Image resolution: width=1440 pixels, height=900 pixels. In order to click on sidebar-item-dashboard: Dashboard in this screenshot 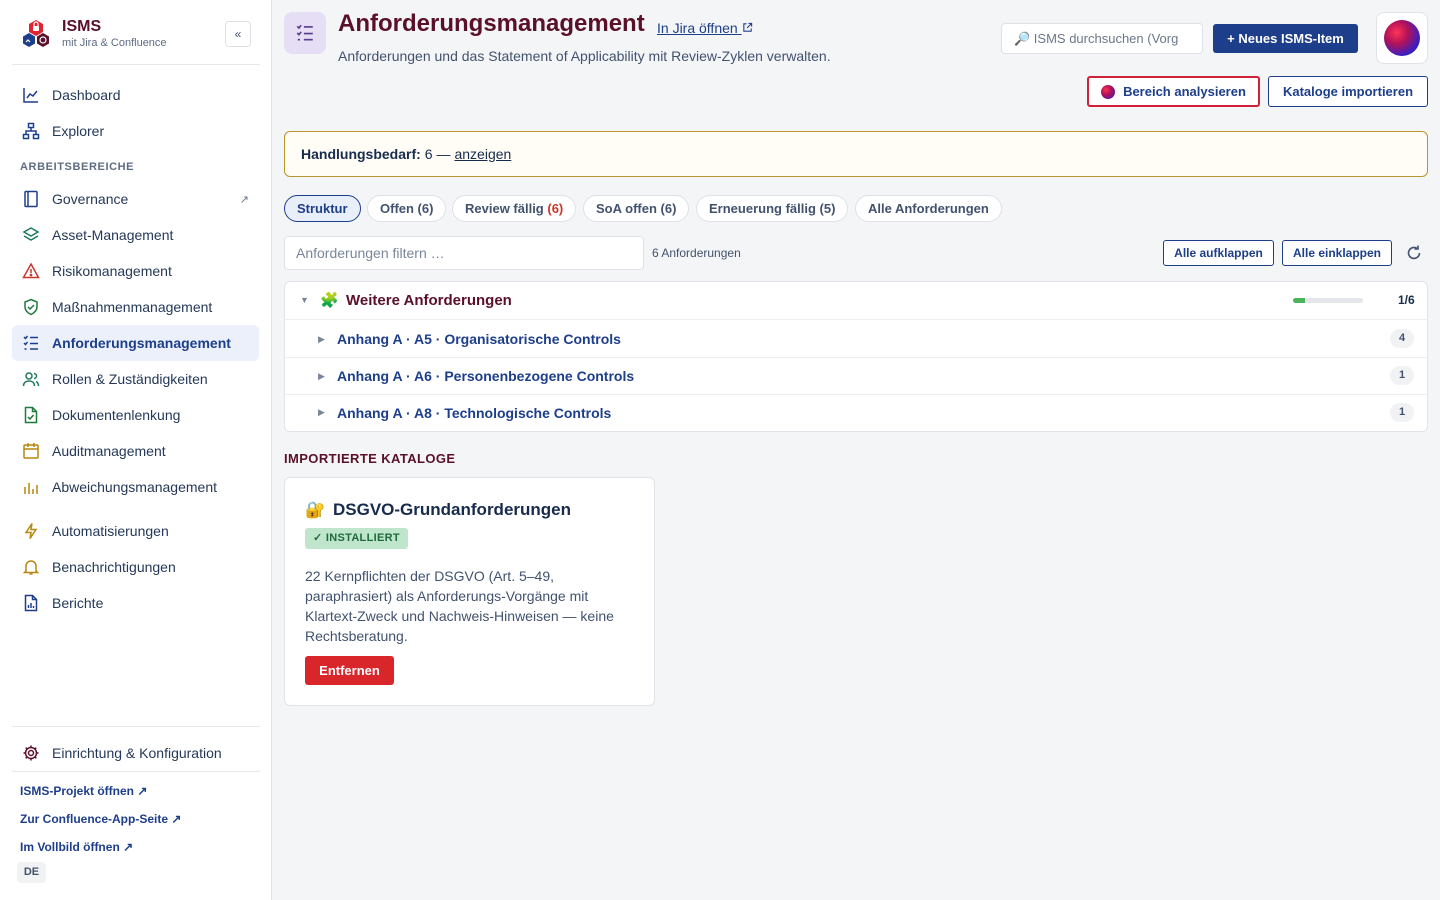, I will do `click(135, 95)`.